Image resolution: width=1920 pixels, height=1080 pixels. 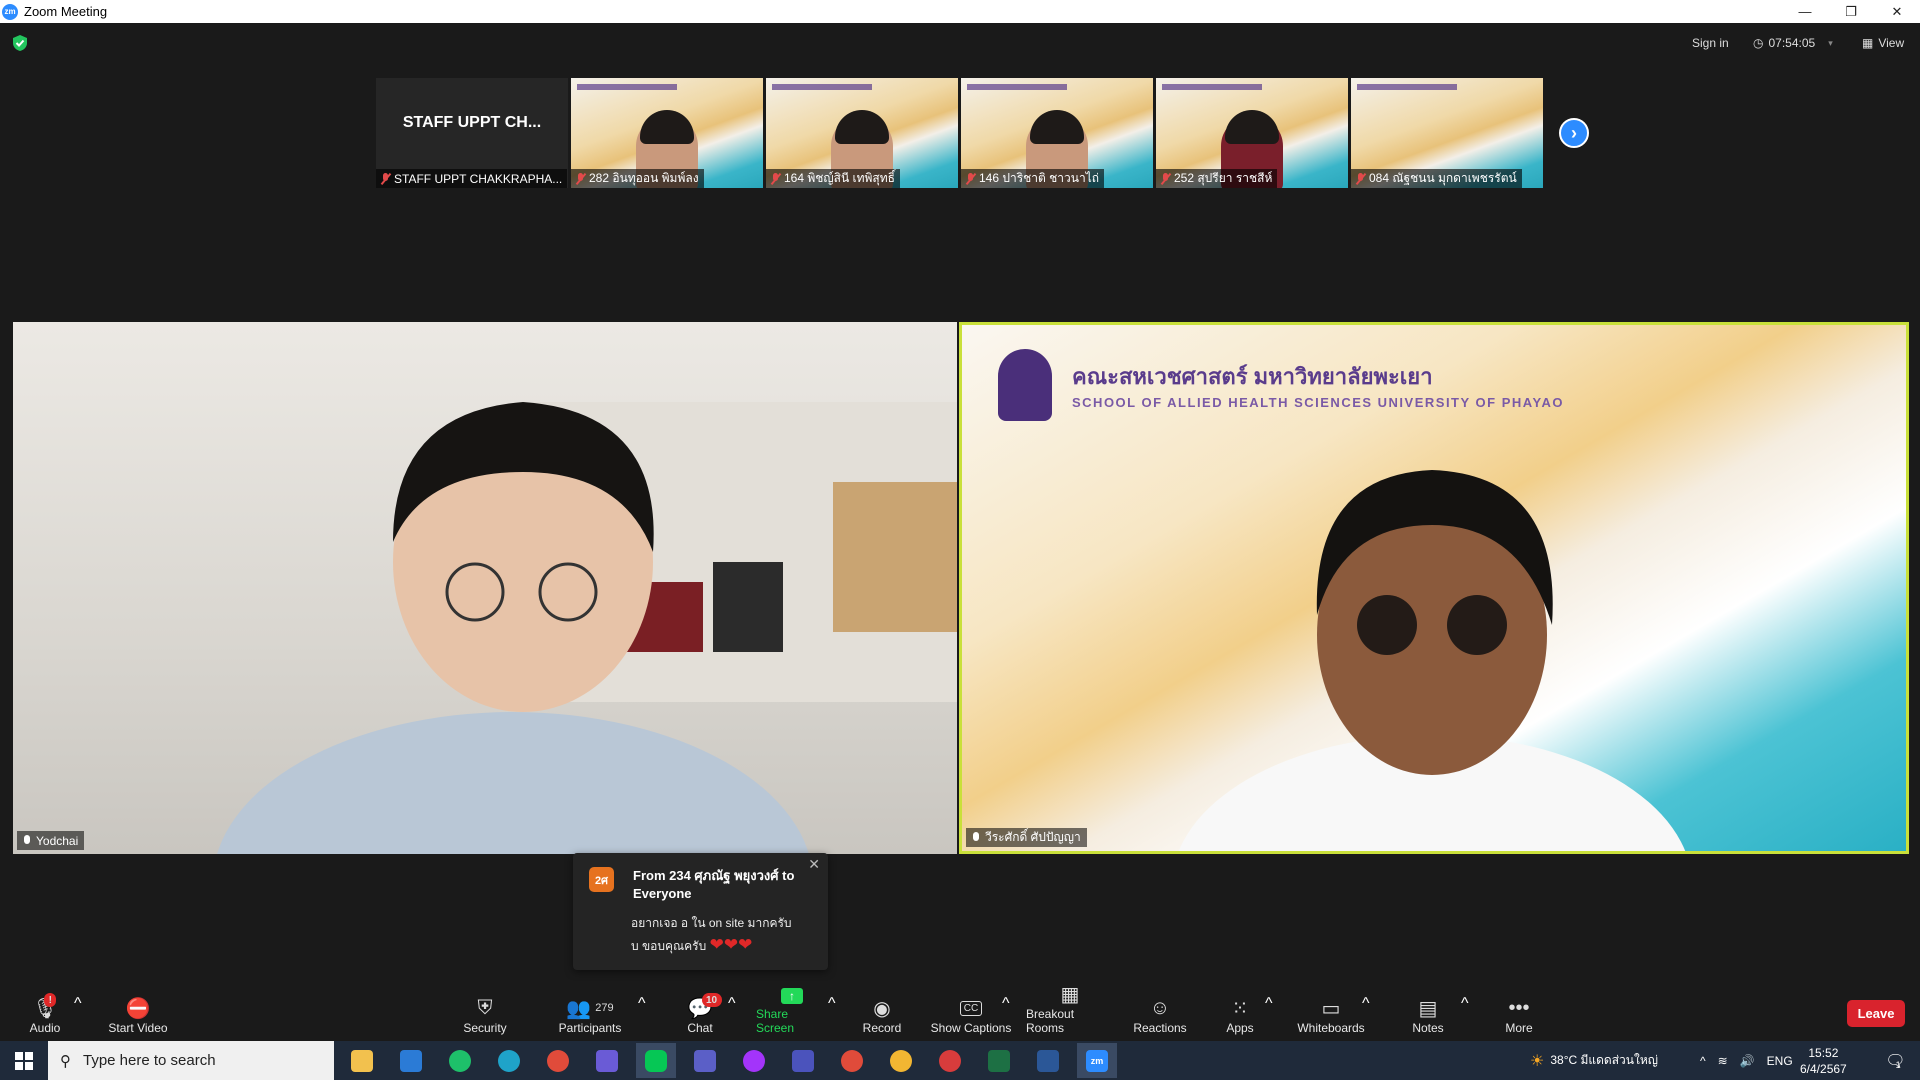 I want to click on reactions-button: ☺ Reactions, so click(x=1159, y=1013).